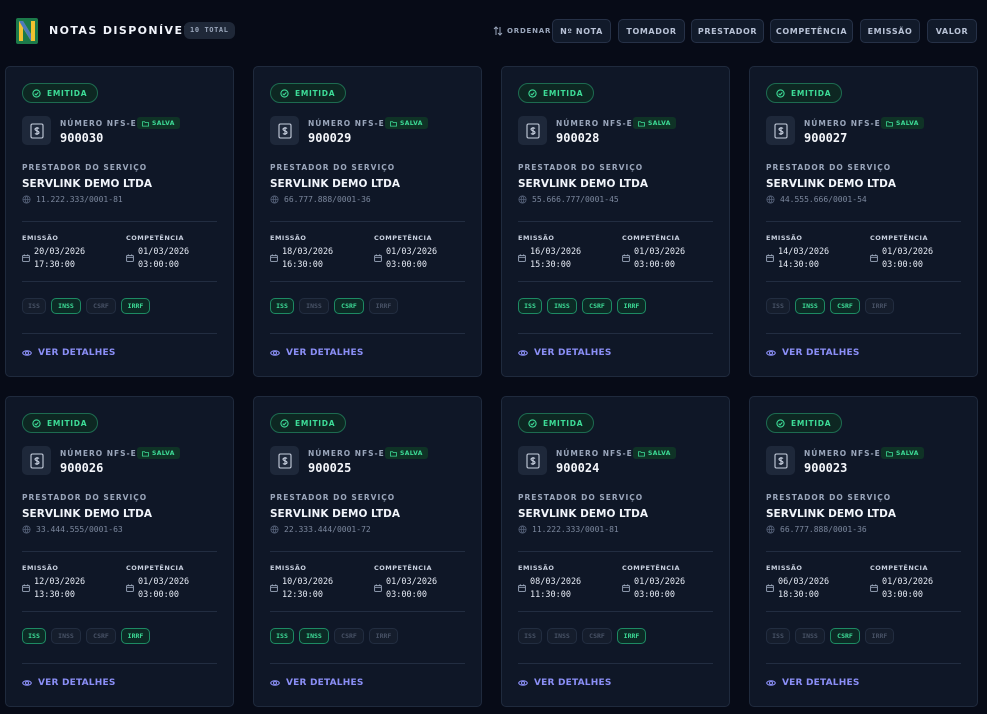  What do you see at coordinates (798, 594) in the screenshot?
I see `issue-time: 18:30:00` at bounding box center [798, 594].